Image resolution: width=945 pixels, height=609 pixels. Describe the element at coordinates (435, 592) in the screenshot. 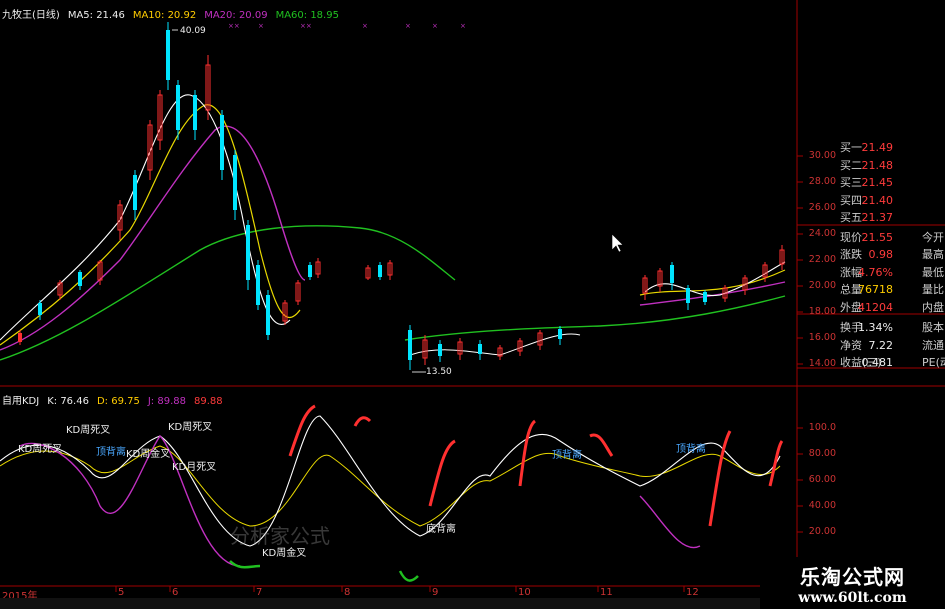

I see `time-axis-tick: 9` at that location.